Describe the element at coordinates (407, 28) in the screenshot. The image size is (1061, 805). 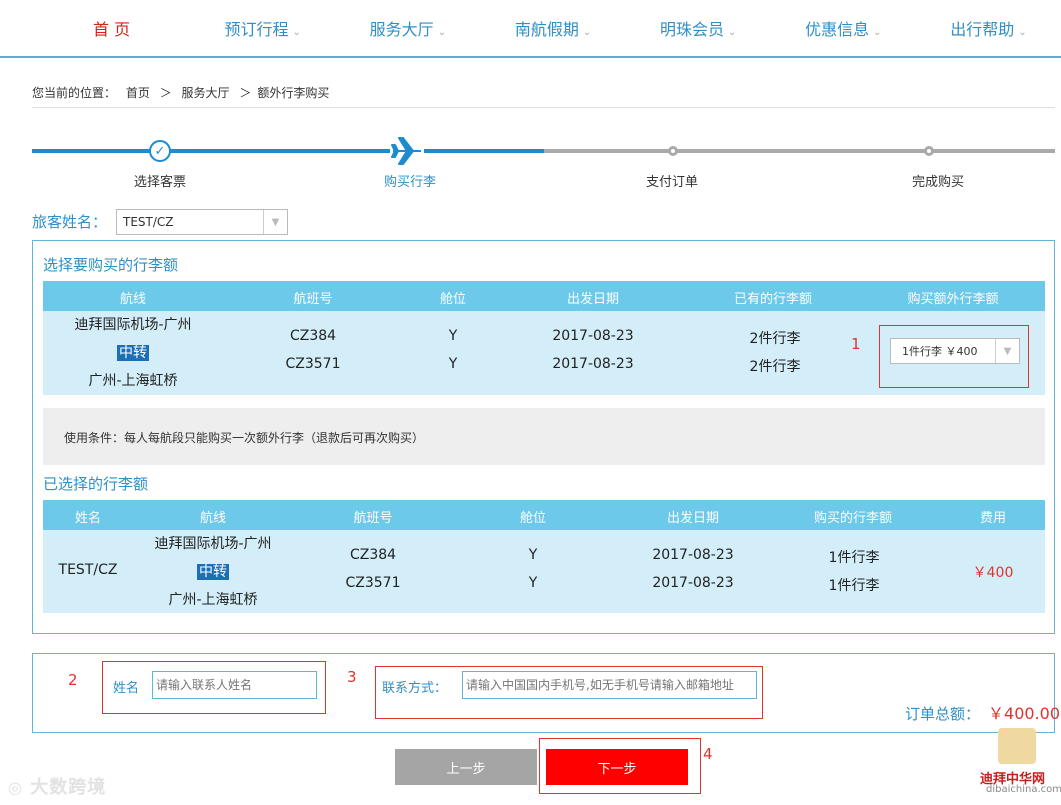
I see `nav-item-service-hall: 服务大厅 ⌄` at that location.